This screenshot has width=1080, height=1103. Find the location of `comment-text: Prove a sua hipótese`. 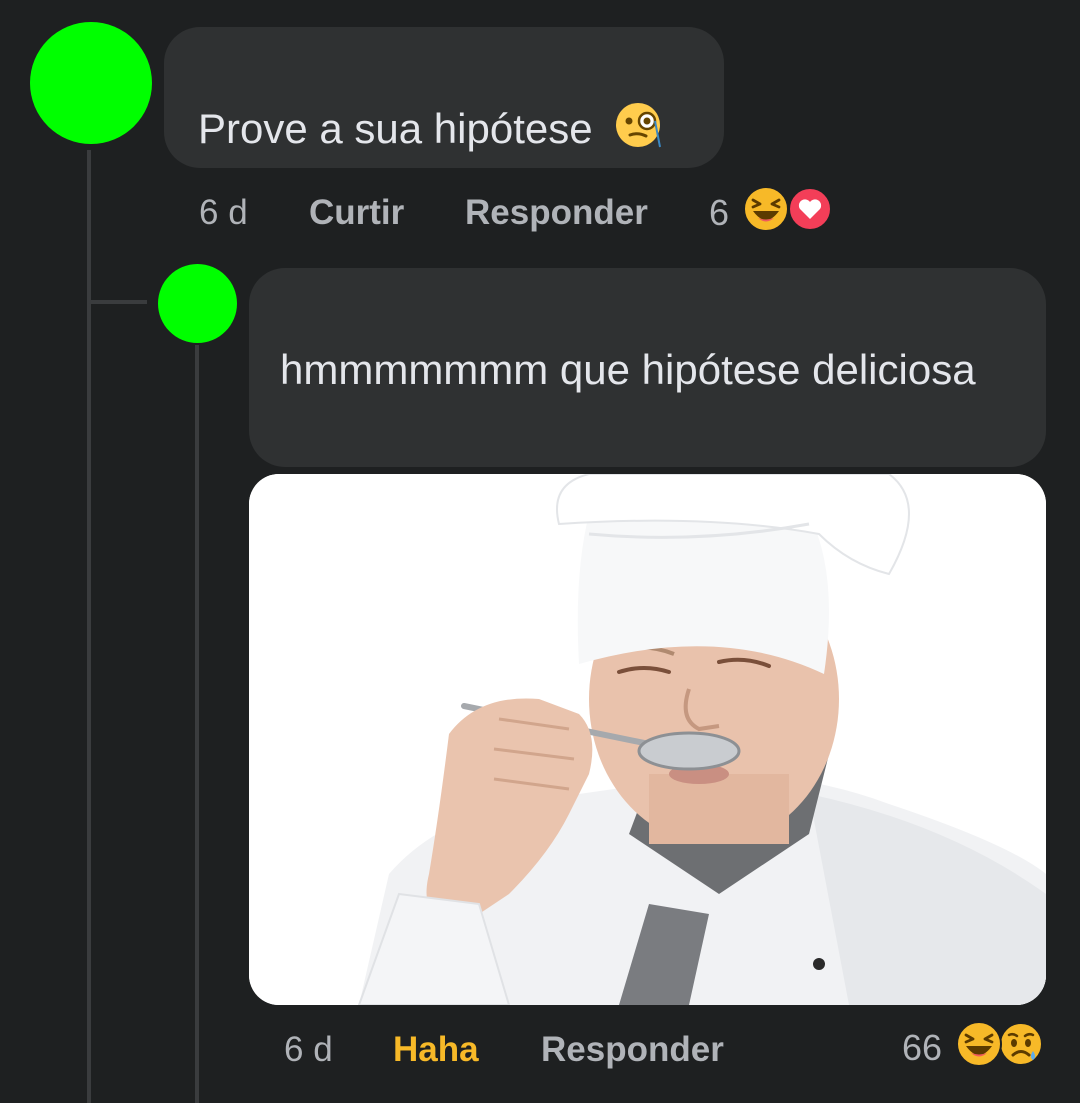

comment-text: Prove a sua hipótese is located at coordinates (395, 128).